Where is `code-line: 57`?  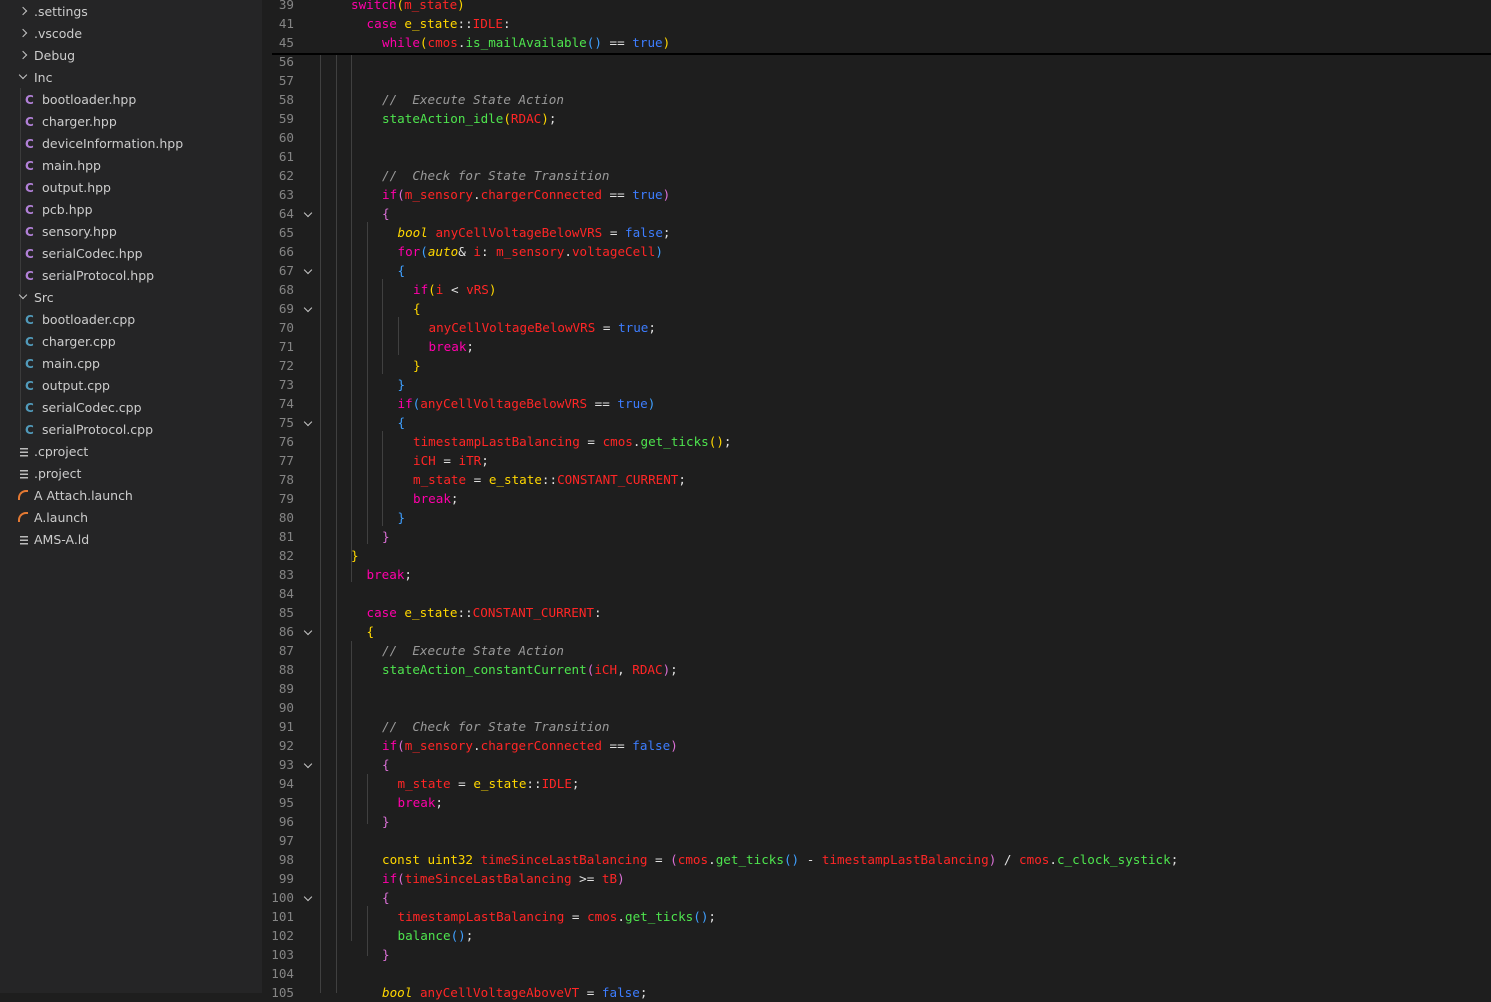
code-line: 57 is located at coordinates (876, 80).